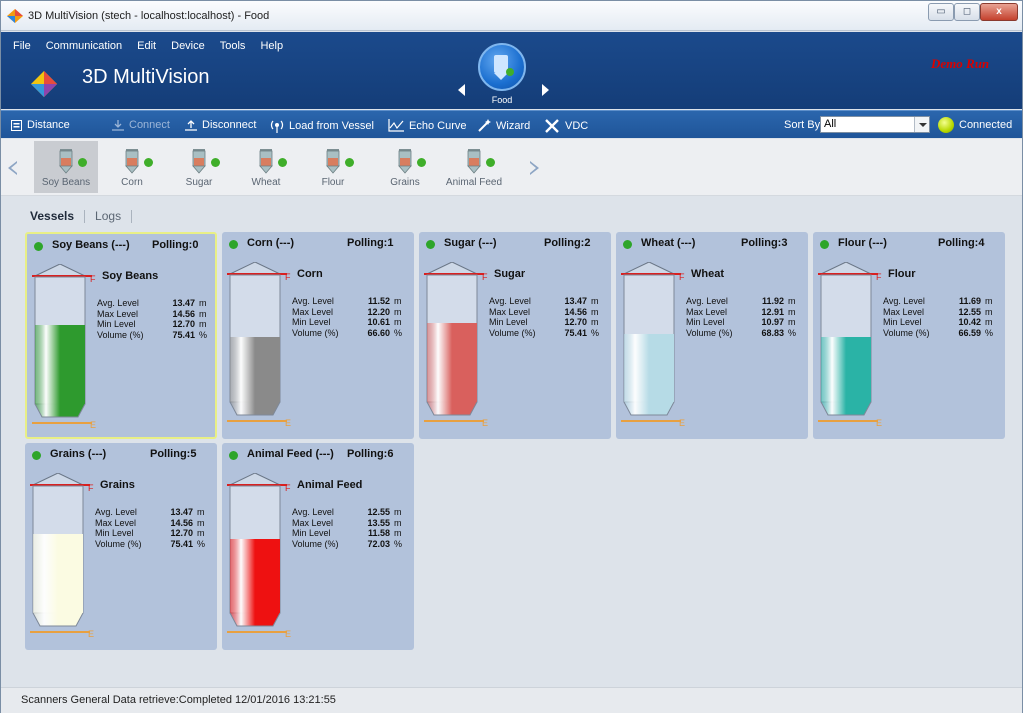  Describe the element at coordinates (941, 12) in the screenshot. I see `minimize-button: ▭` at that location.